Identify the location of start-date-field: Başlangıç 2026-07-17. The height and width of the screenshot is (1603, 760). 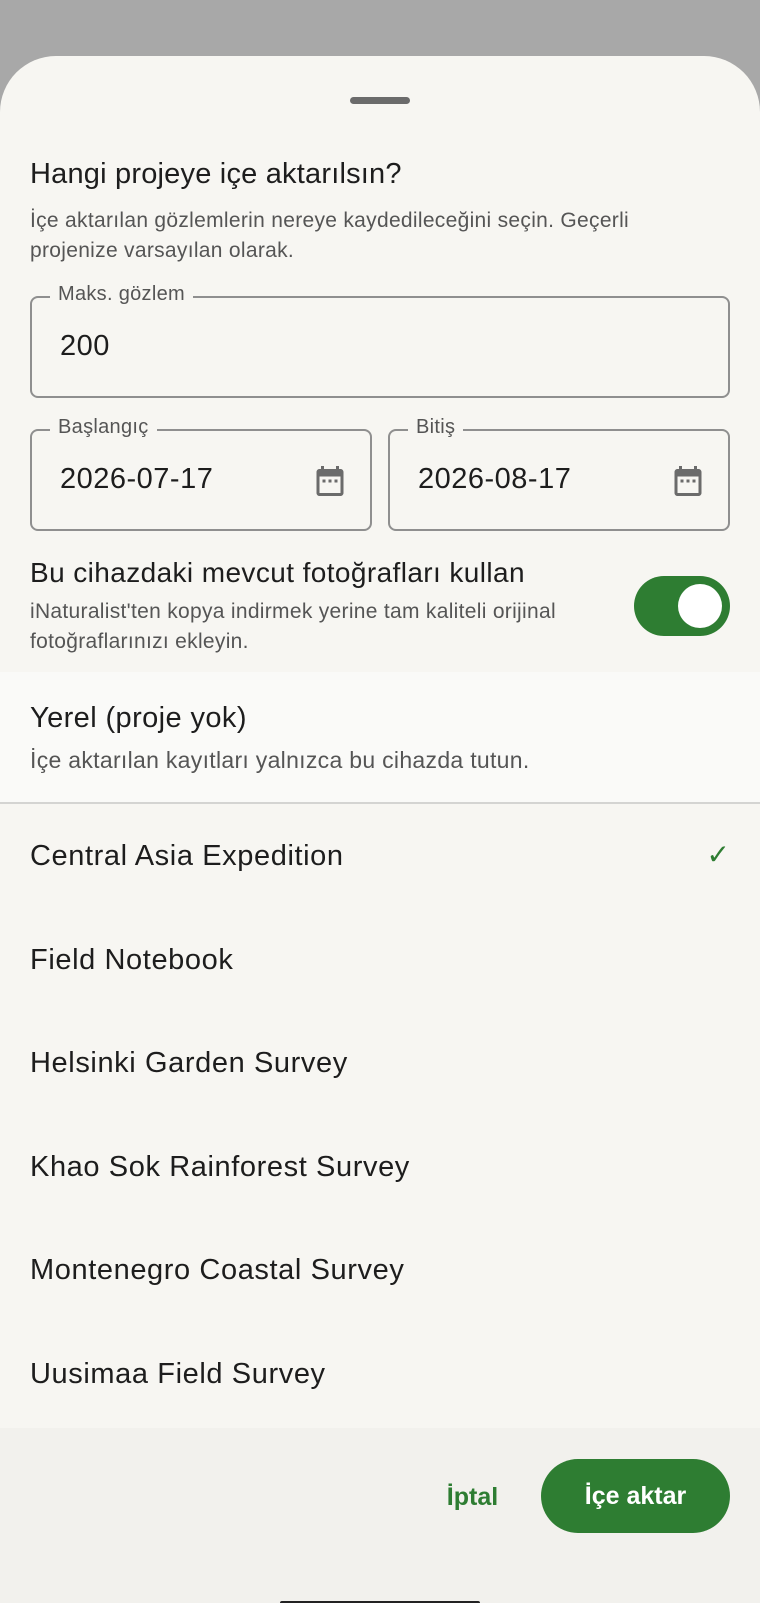
(201, 473).